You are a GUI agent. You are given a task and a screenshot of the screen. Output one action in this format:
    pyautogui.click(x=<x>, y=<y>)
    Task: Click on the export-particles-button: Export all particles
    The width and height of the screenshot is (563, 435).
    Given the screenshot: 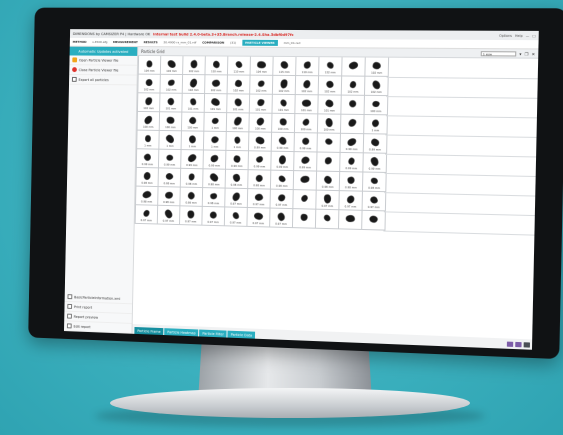 What is the action you would take?
    pyautogui.click(x=103, y=80)
    